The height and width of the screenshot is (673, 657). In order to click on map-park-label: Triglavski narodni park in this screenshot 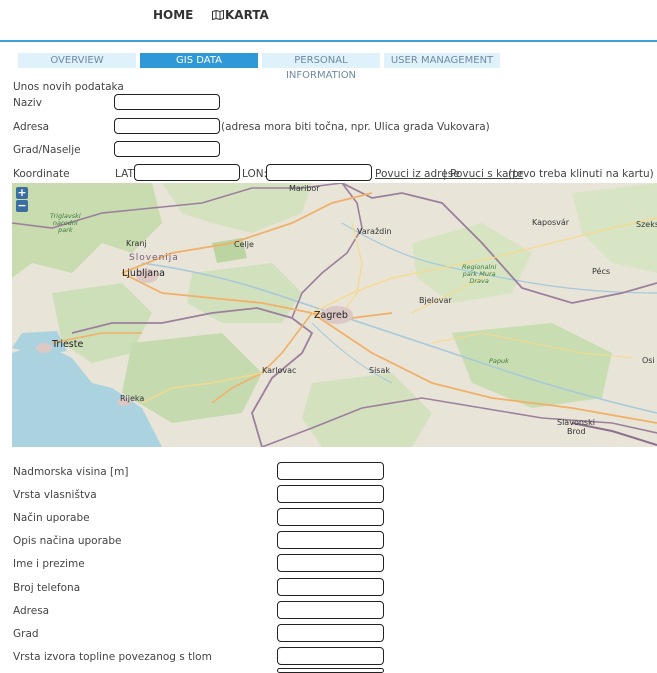, I will do `click(65, 223)`.